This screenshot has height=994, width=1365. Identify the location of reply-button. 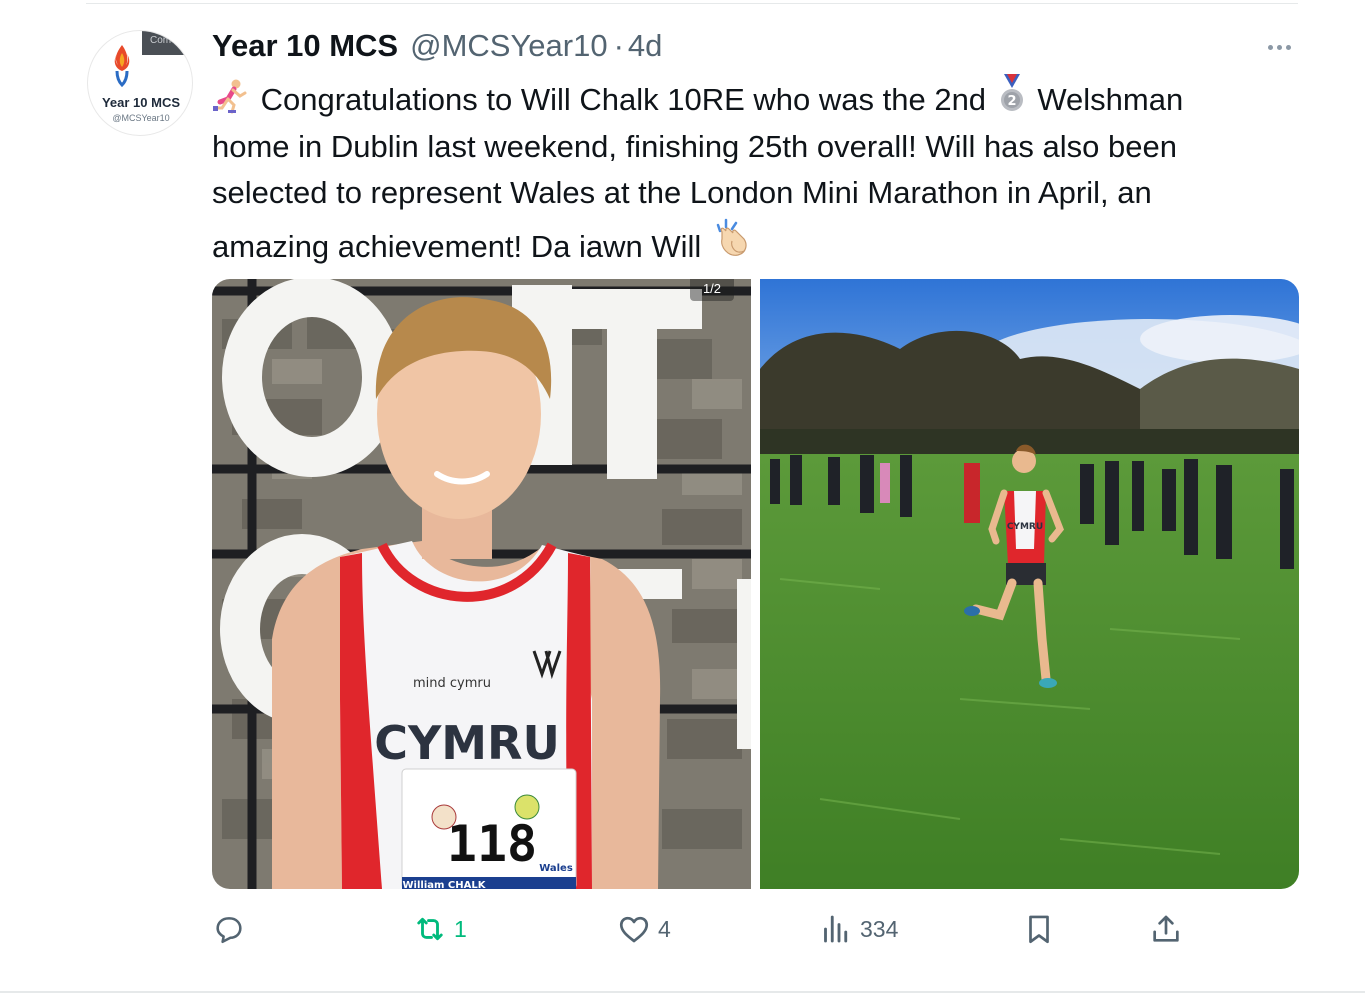
(232, 929).